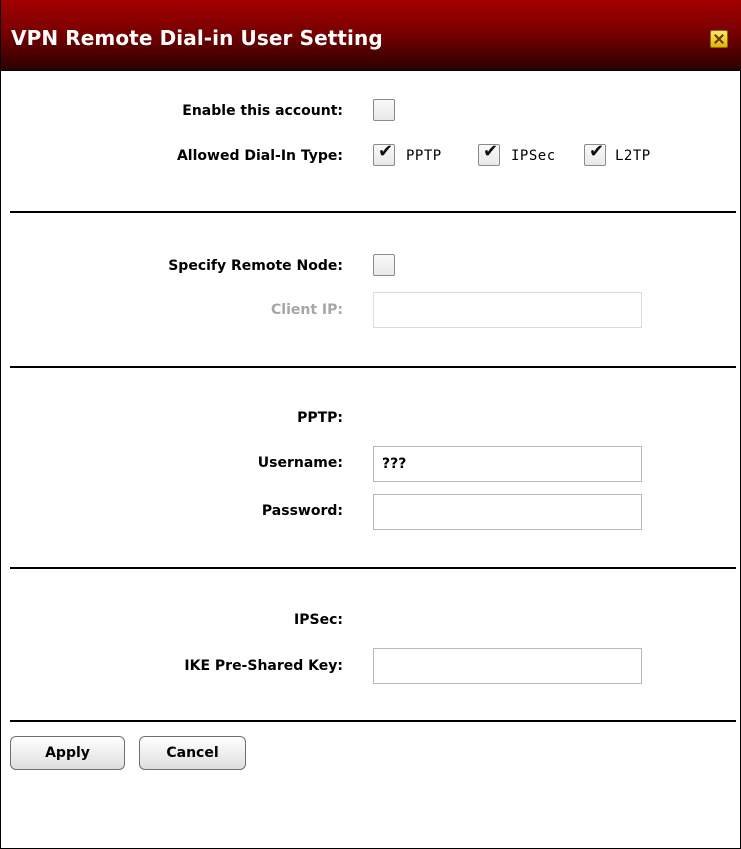  Describe the element at coordinates (307, 310) in the screenshot. I see `client-ip-label: Client IP:` at that location.